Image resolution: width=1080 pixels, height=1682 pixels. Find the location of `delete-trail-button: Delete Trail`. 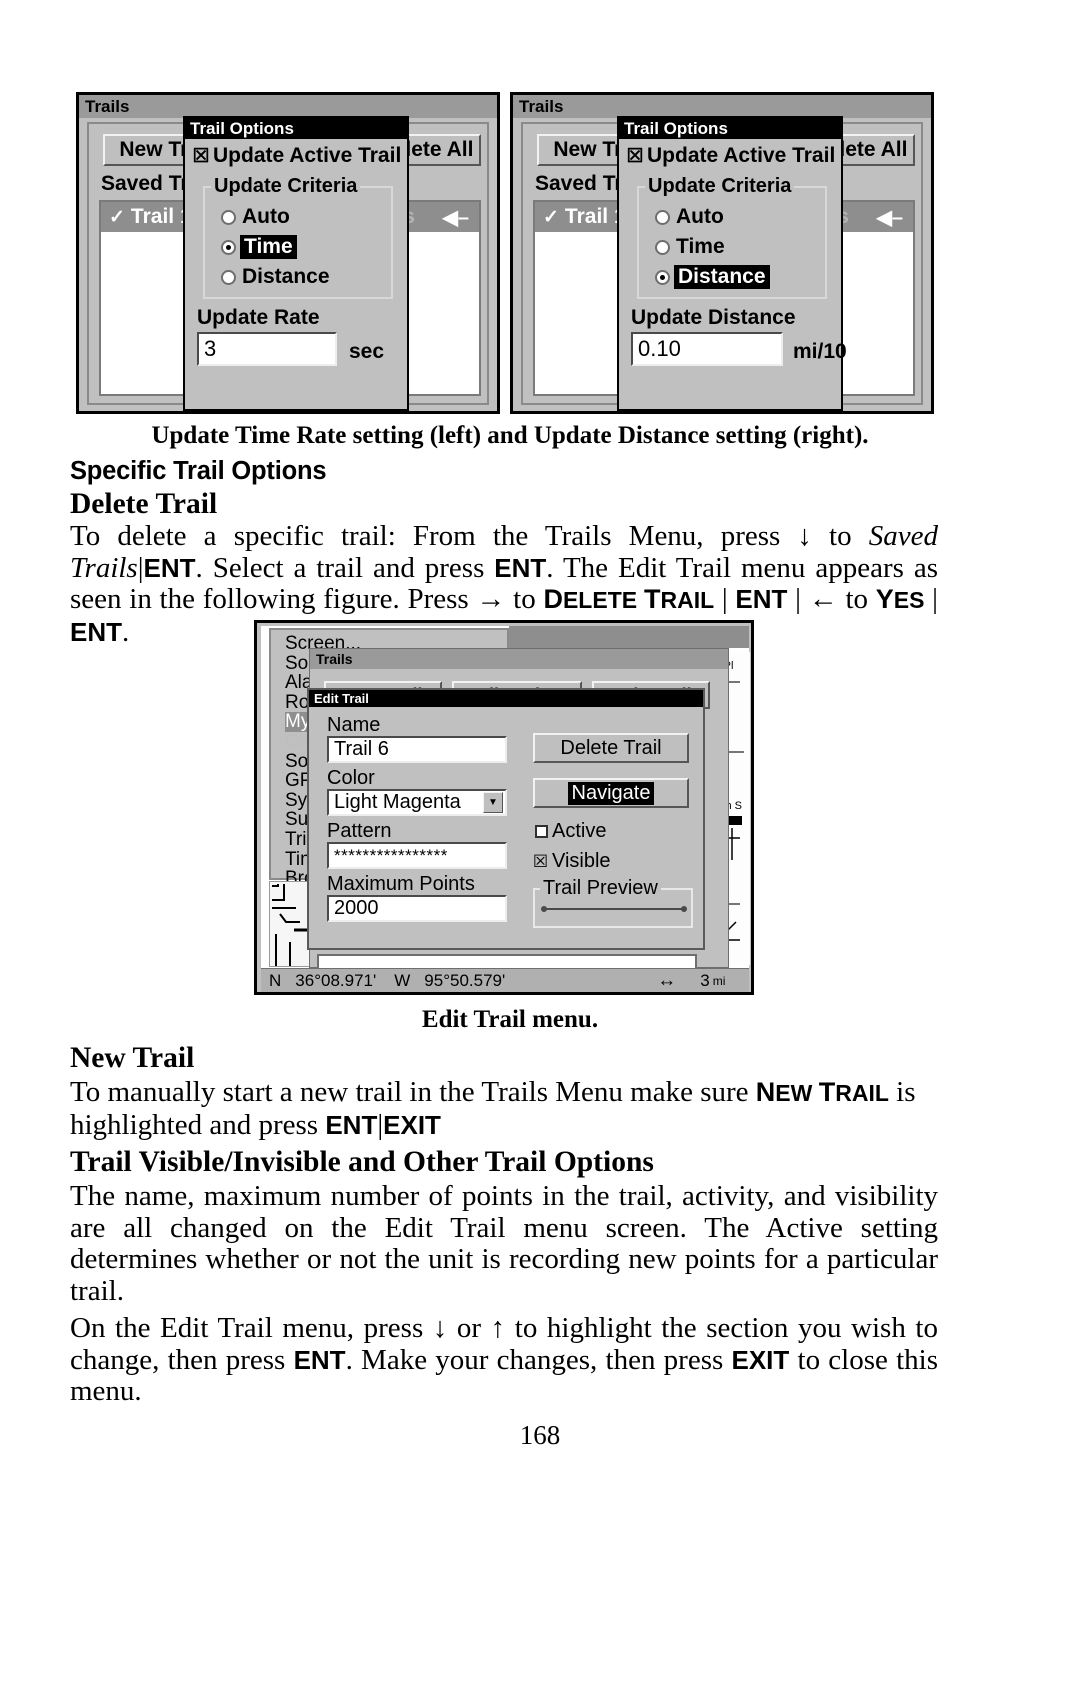

delete-trail-button: Delete Trail is located at coordinates (611, 748).